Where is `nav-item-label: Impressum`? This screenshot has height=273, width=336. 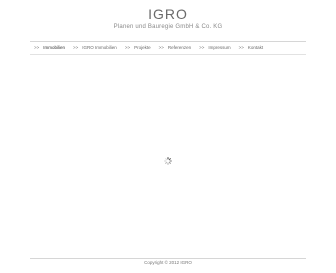
nav-item-label: Impressum is located at coordinates (219, 47).